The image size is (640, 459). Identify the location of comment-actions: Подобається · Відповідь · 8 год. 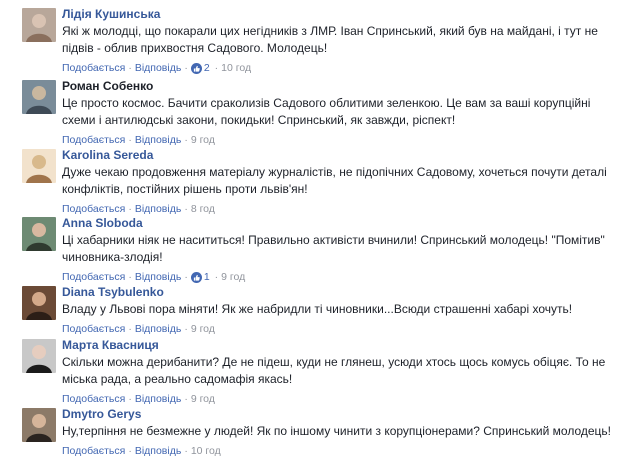
(342, 209).